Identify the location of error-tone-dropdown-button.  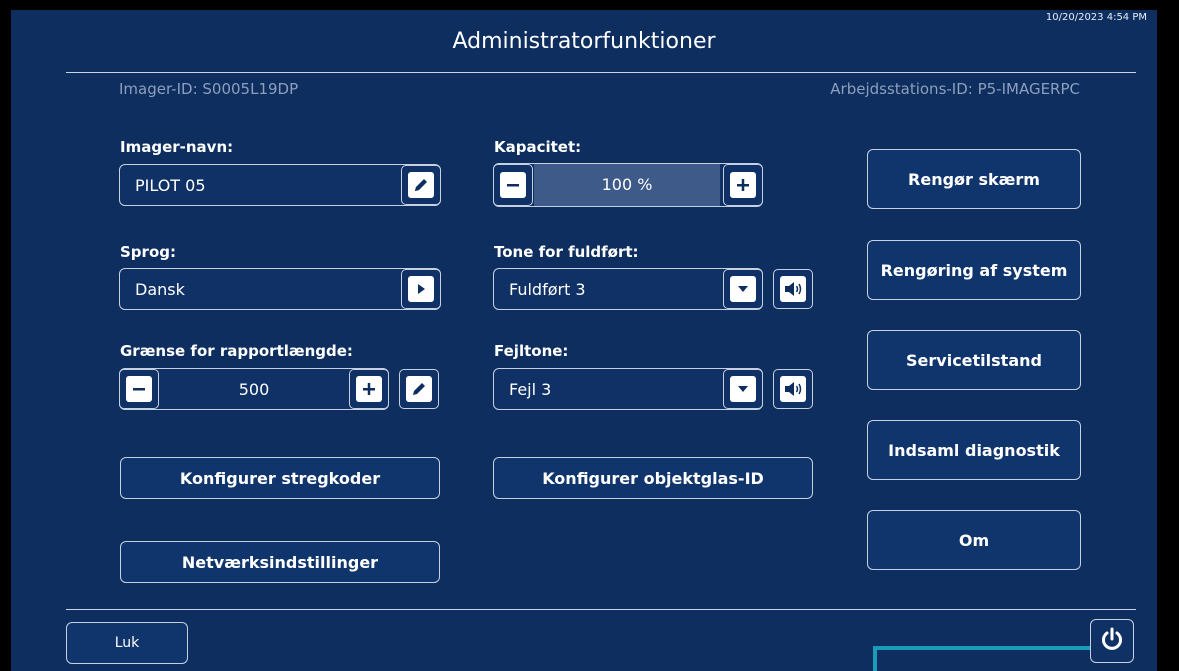
(743, 389).